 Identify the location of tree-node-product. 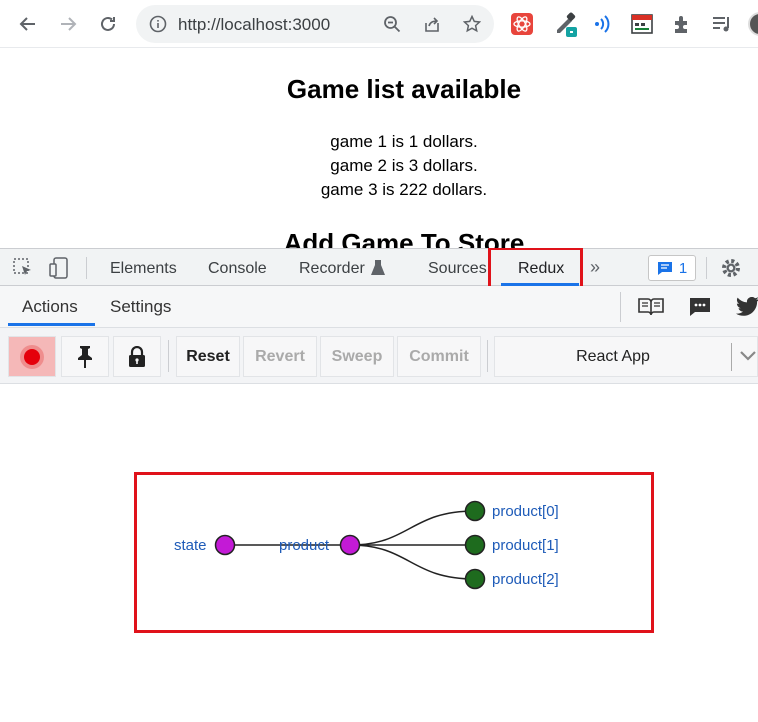
(350, 545).